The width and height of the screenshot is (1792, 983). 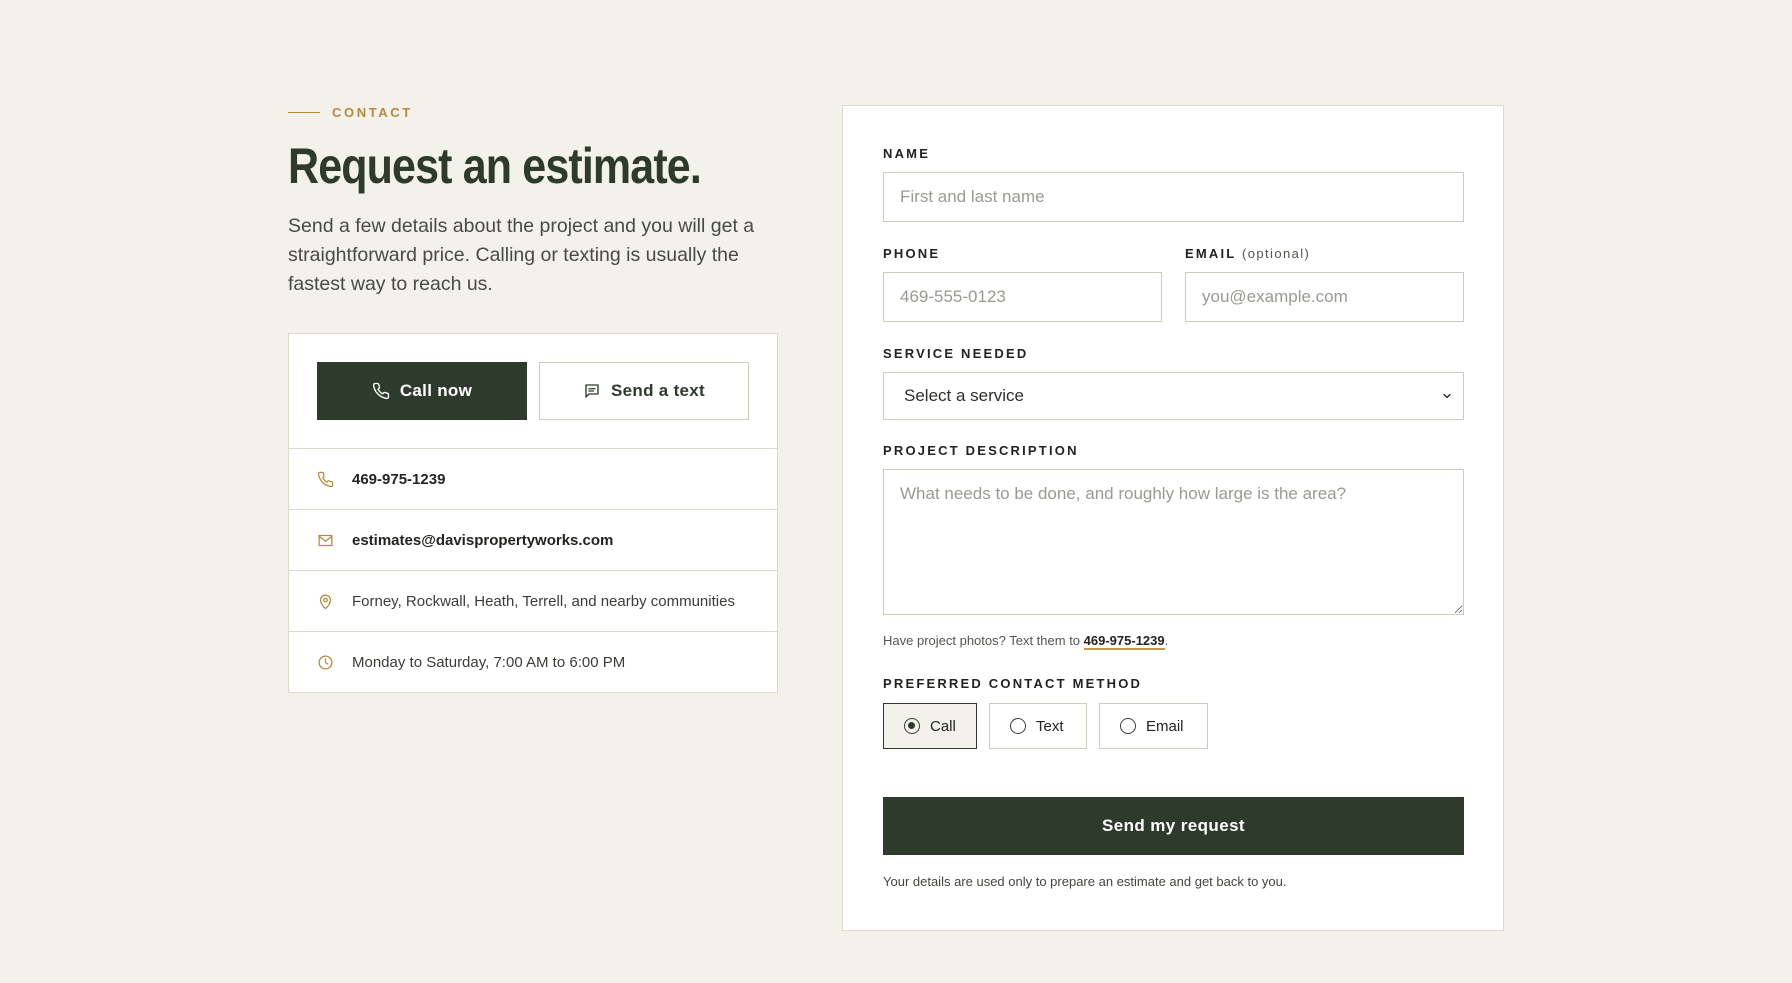 What do you see at coordinates (1173, 197) in the screenshot?
I see `name-input` at bounding box center [1173, 197].